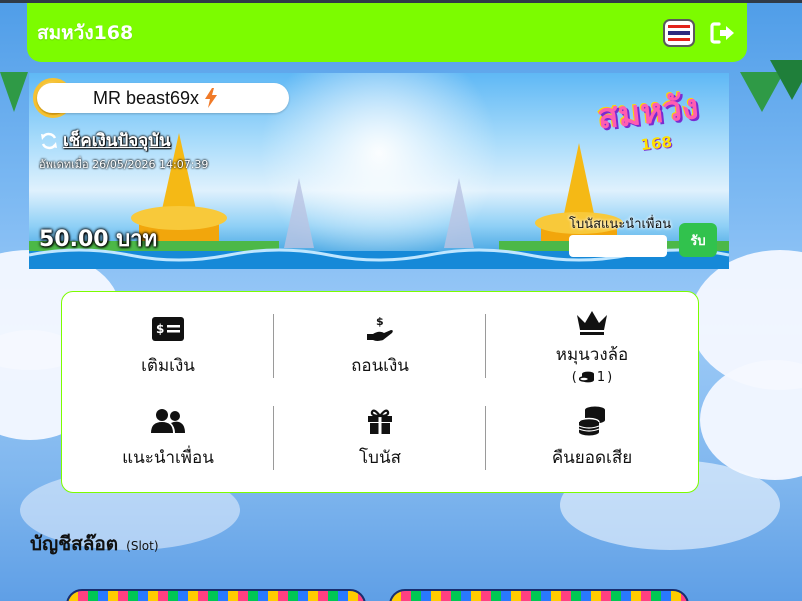  I want to click on lightning-icon, so click(211, 98).